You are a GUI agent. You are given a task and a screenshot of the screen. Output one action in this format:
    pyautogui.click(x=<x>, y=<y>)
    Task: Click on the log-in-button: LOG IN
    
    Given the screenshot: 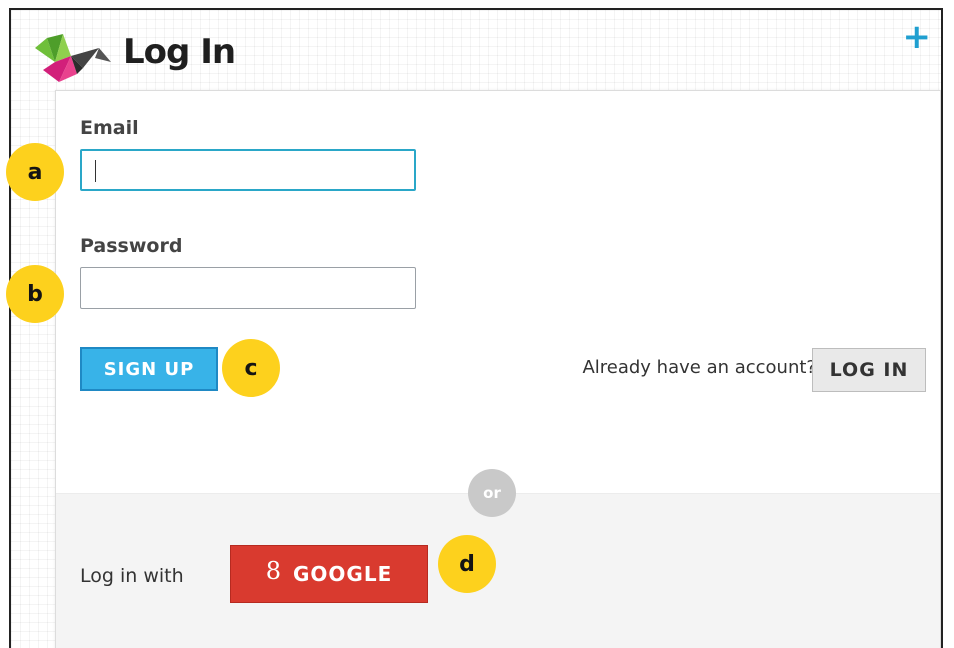 What is the action you would take?
    pyautogui.click(x=869, y=370)
    